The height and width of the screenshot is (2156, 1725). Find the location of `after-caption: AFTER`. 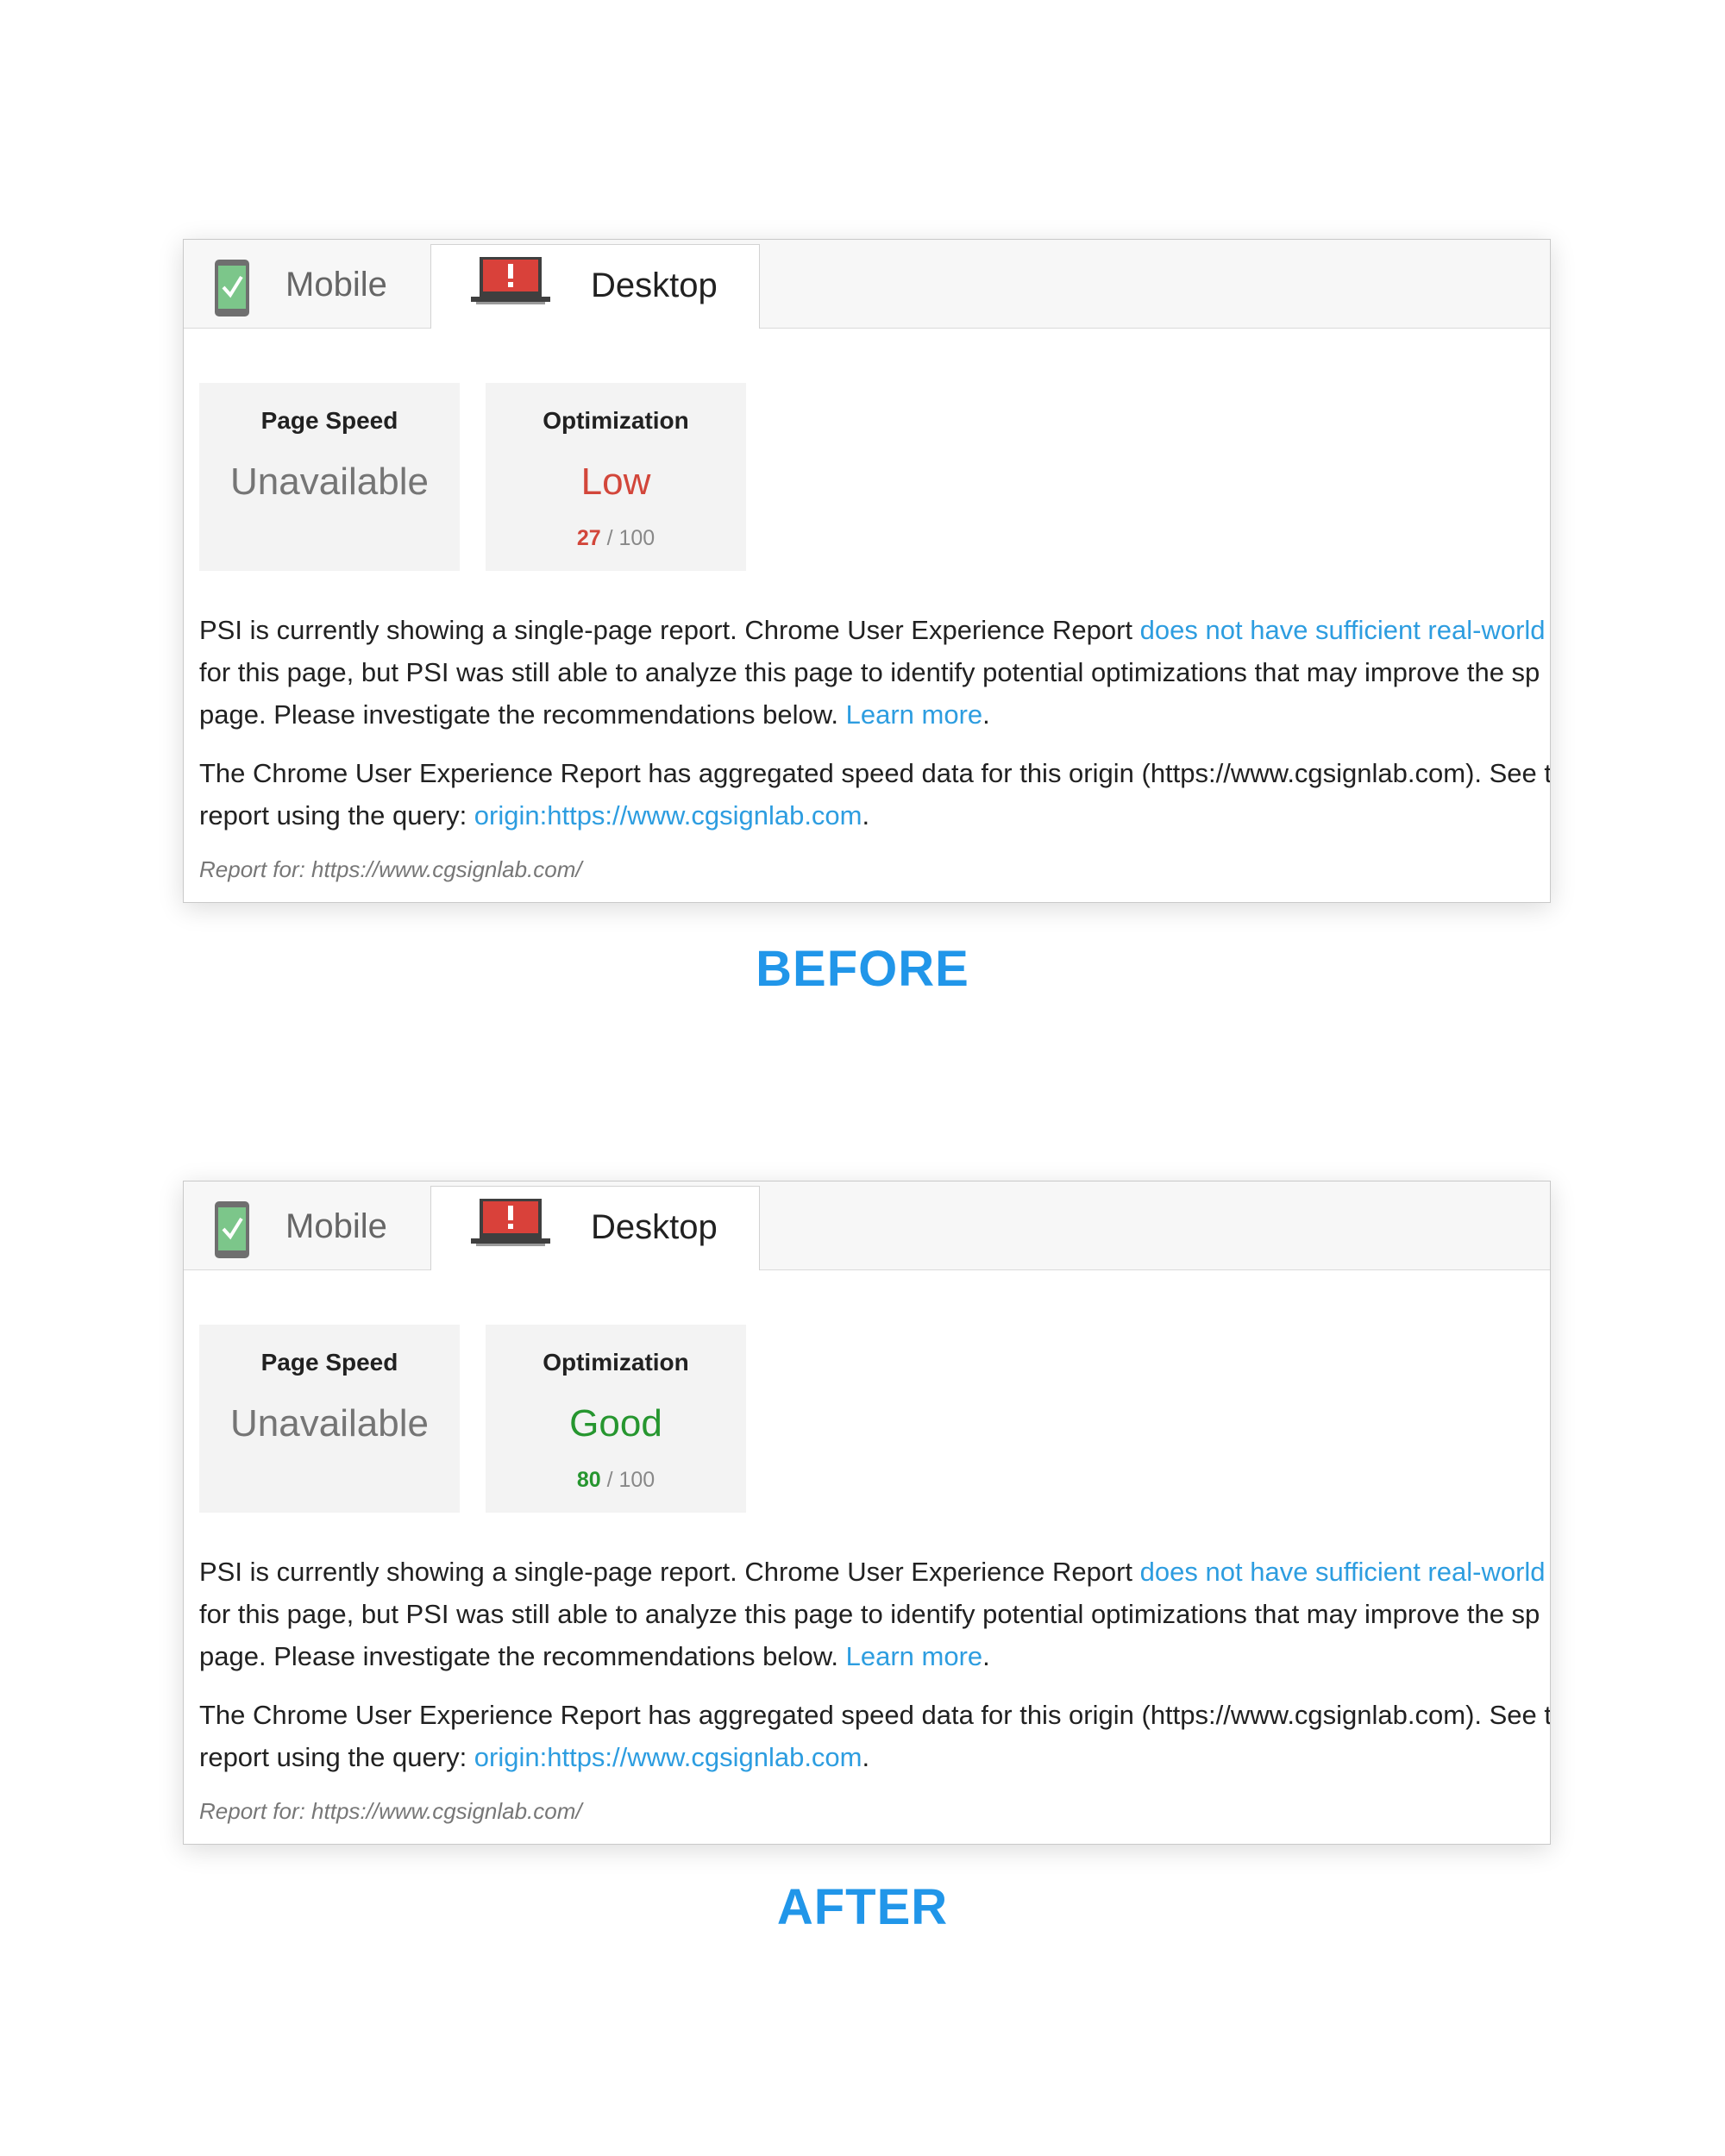

after-caption: AFTER is located at coordinates (862, 1907).